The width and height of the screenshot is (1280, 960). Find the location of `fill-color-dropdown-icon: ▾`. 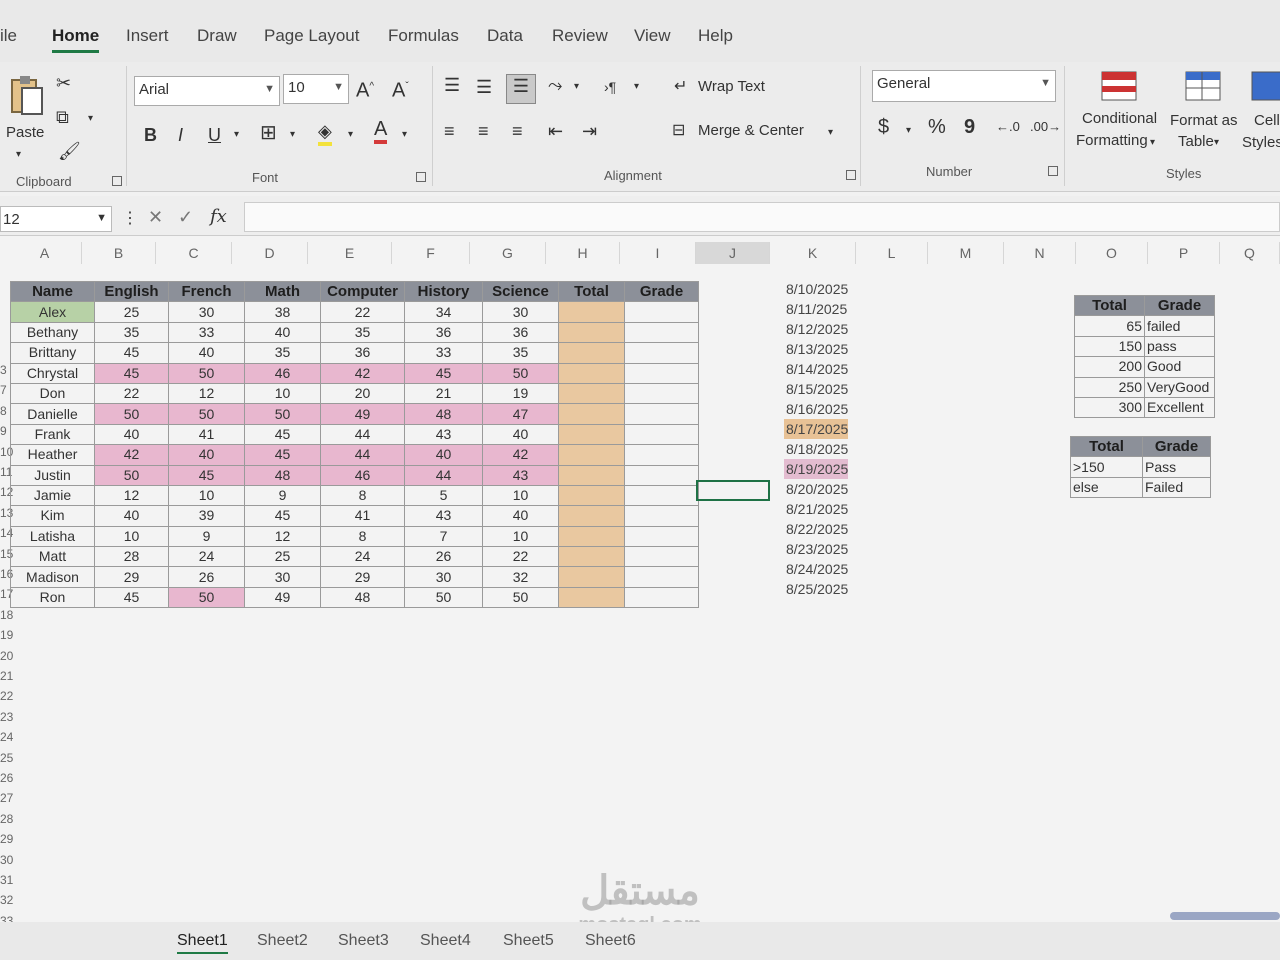

fill-color-dropdown-icon: ▾ is located at coordinates (350, 135).